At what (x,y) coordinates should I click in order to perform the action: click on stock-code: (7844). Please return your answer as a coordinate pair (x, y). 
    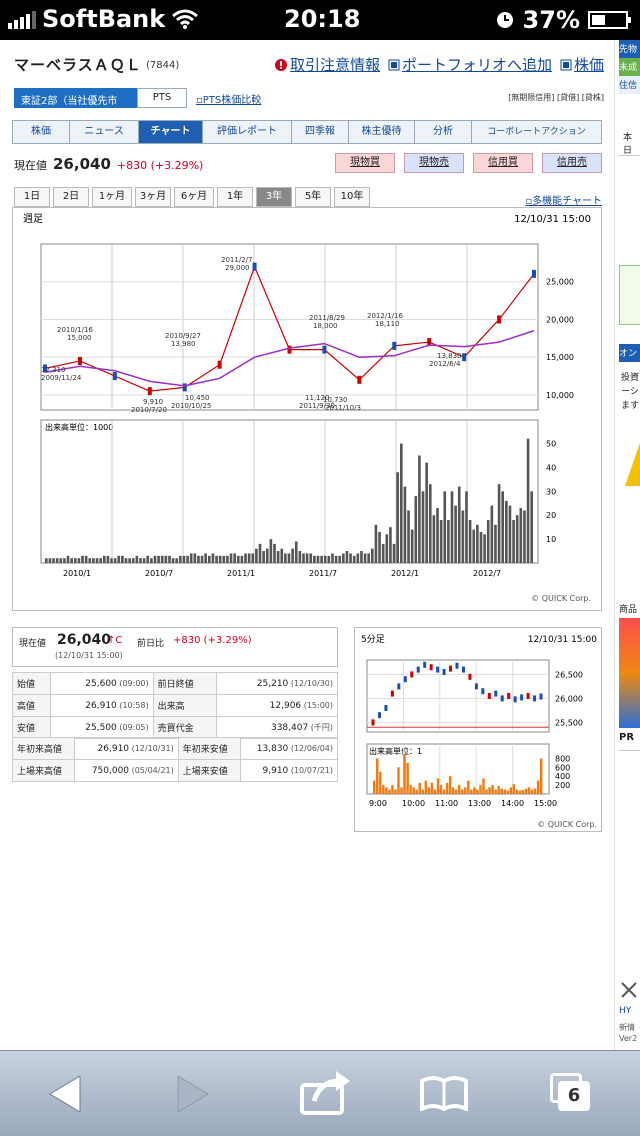
    Looking at the image, I should click on (163, 65).